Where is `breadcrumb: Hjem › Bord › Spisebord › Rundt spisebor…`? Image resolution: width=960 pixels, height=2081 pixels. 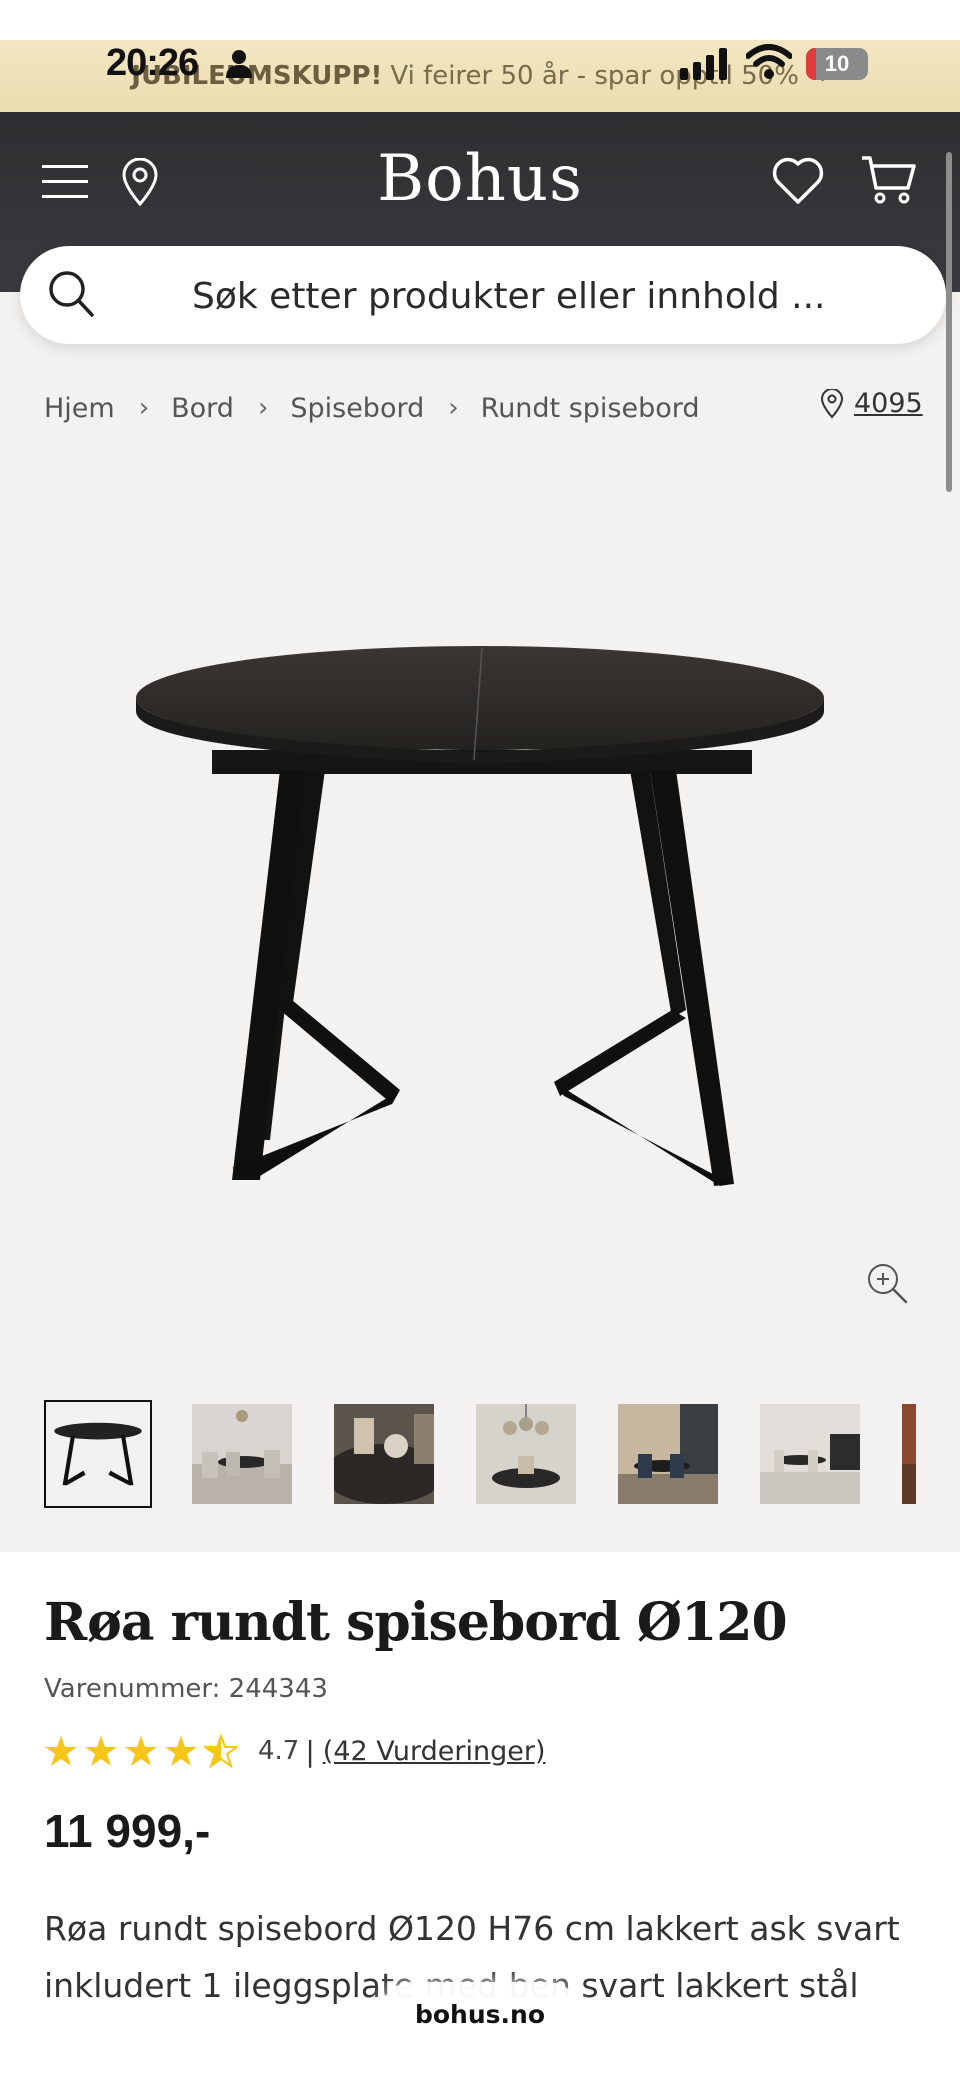 breadcrumb: Hjem › Bord › Spisebord › Rundt spisebor… is located at coordinates (372, 408).